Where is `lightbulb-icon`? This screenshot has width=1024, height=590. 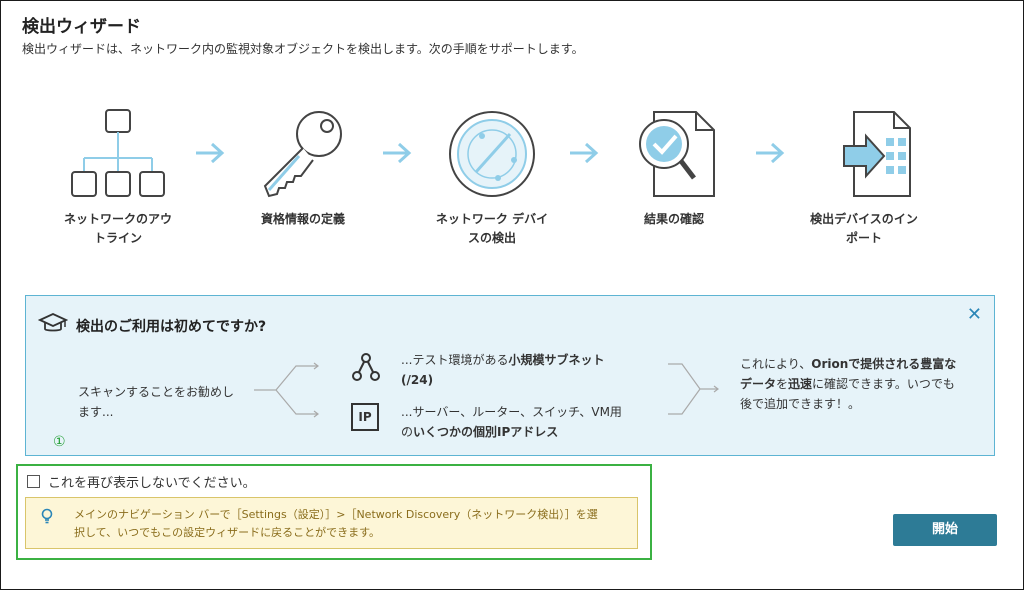
lightbulb-icon is located at coordinates (47, 516).